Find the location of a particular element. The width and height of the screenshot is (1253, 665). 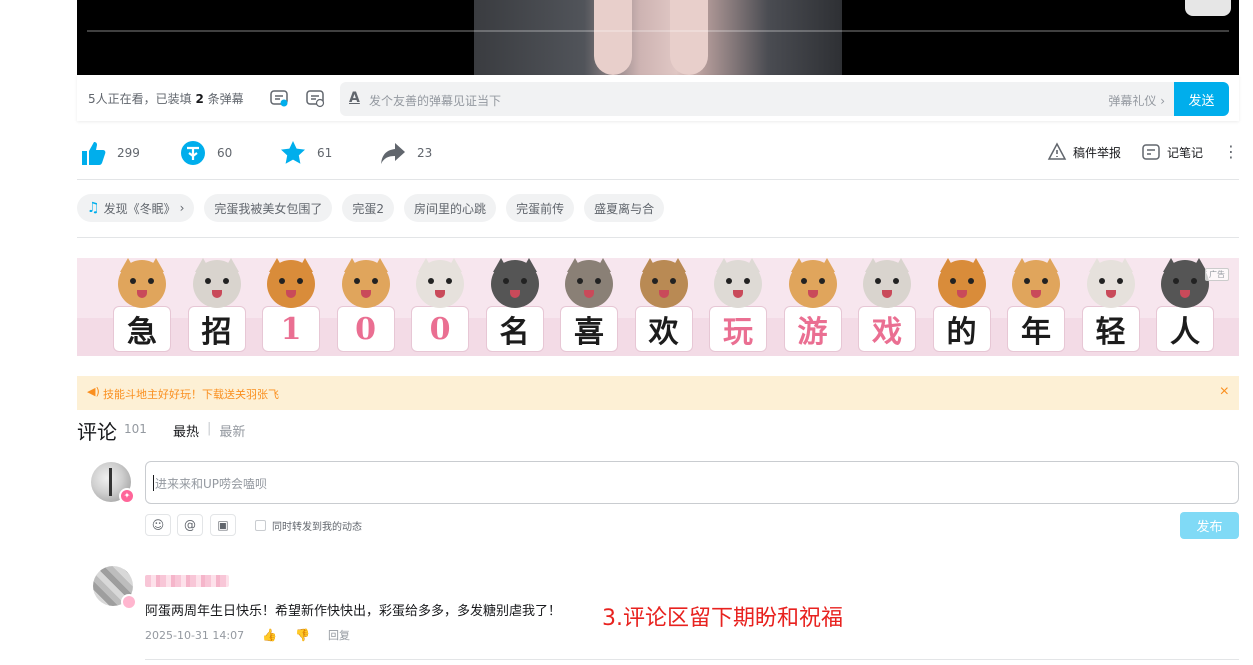

banner-card: 1 is located at coordinates (291, 307).